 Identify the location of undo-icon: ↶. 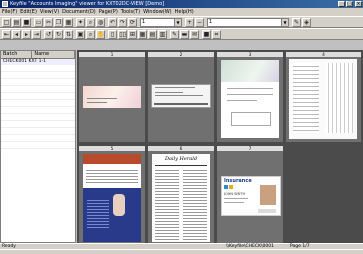
(112, 22).